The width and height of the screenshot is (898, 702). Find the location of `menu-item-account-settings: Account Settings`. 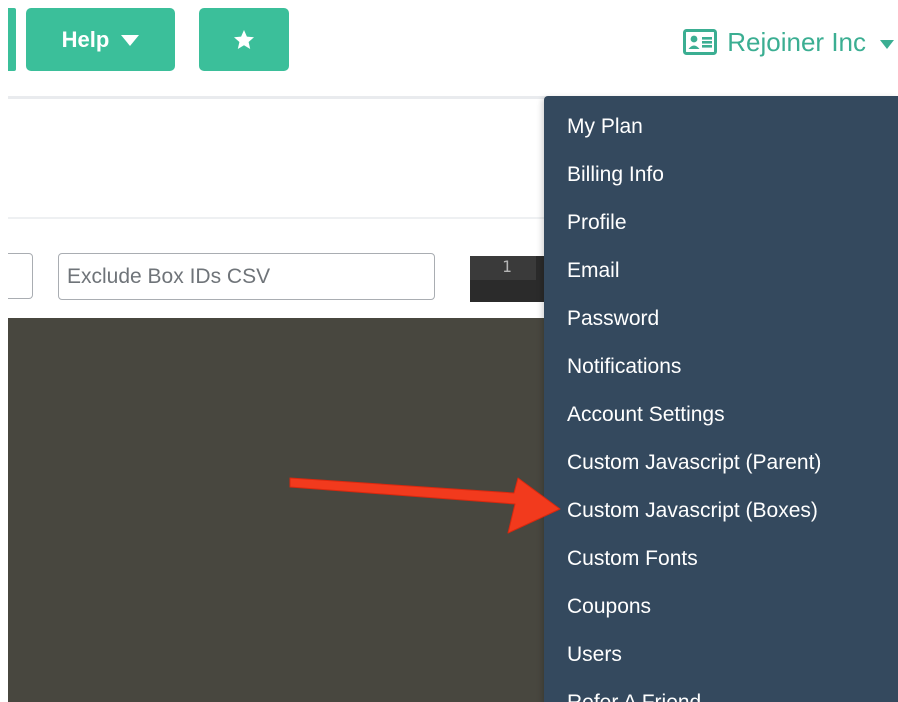

menu-item-account-settings: Account Settings is located at coordinates (646, 415).